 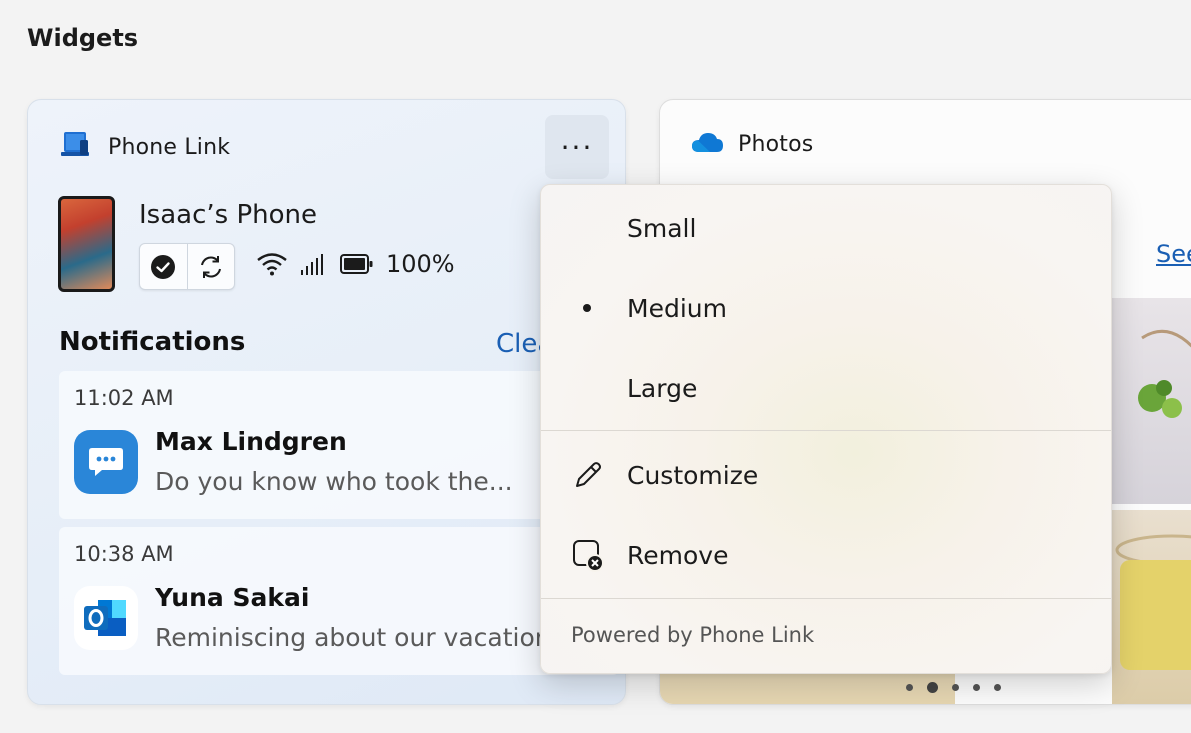 I want to click on device-action-group, so click(x=187, y=266).